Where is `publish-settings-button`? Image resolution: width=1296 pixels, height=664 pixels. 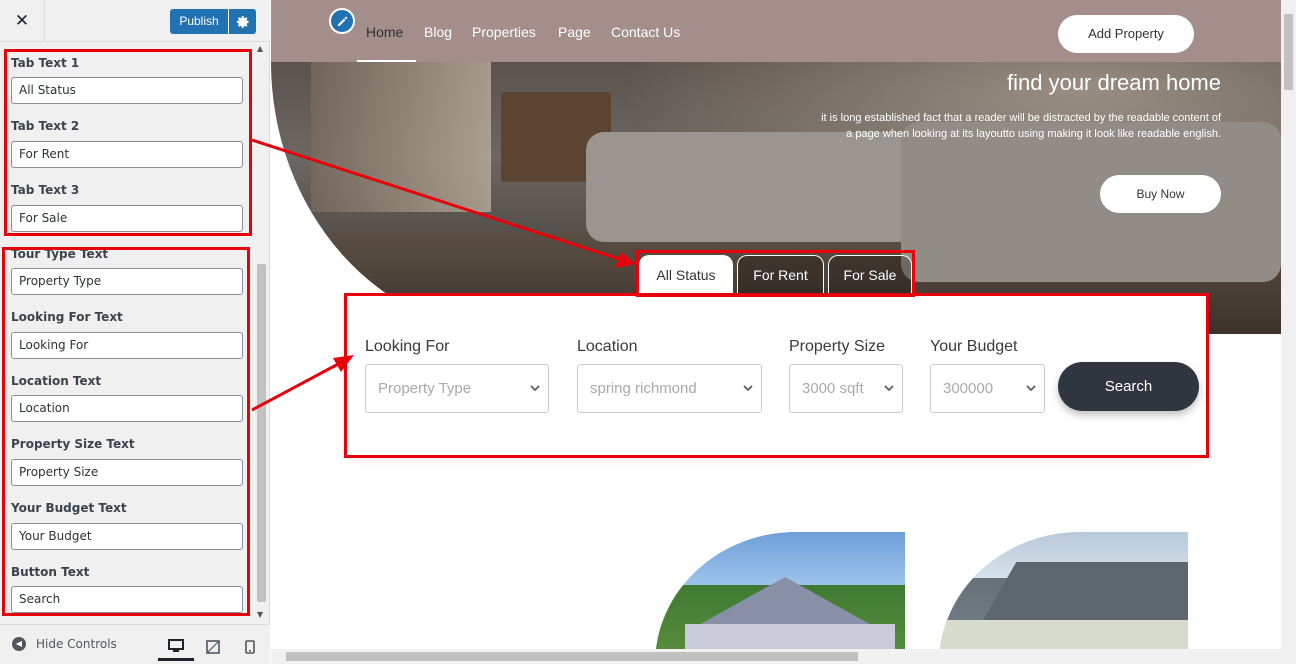 publish-settings-button is located at coordinates (242, 21).